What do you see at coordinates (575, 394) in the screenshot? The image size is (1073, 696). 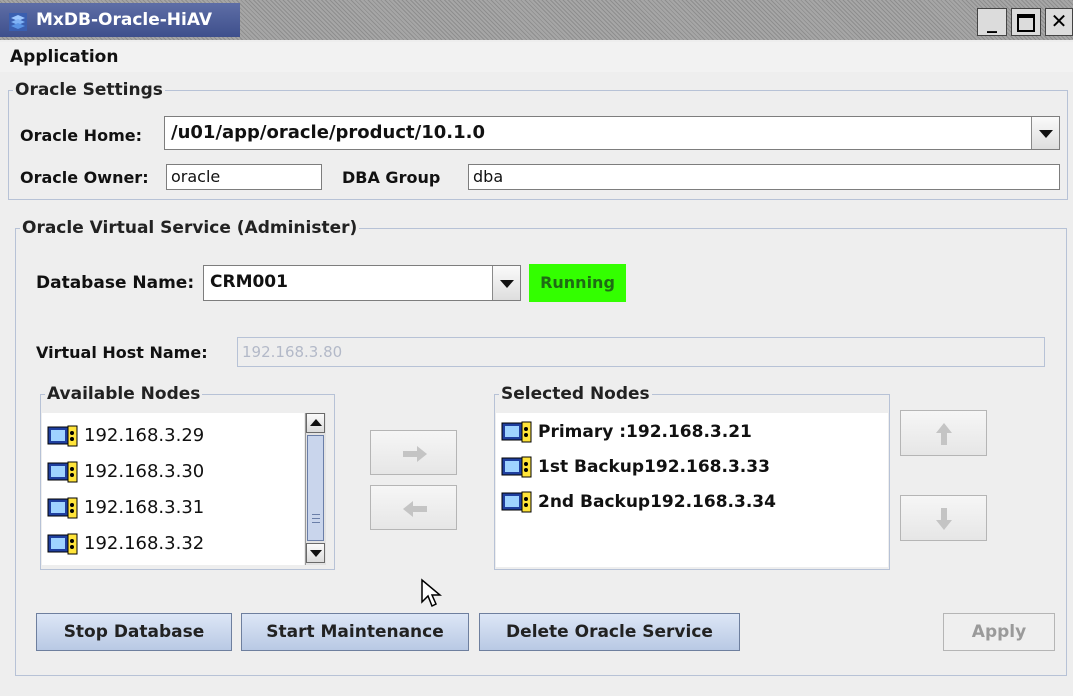 I see `selected-nodes-legend: Selected Nodes` at bounding box center [575, 394].